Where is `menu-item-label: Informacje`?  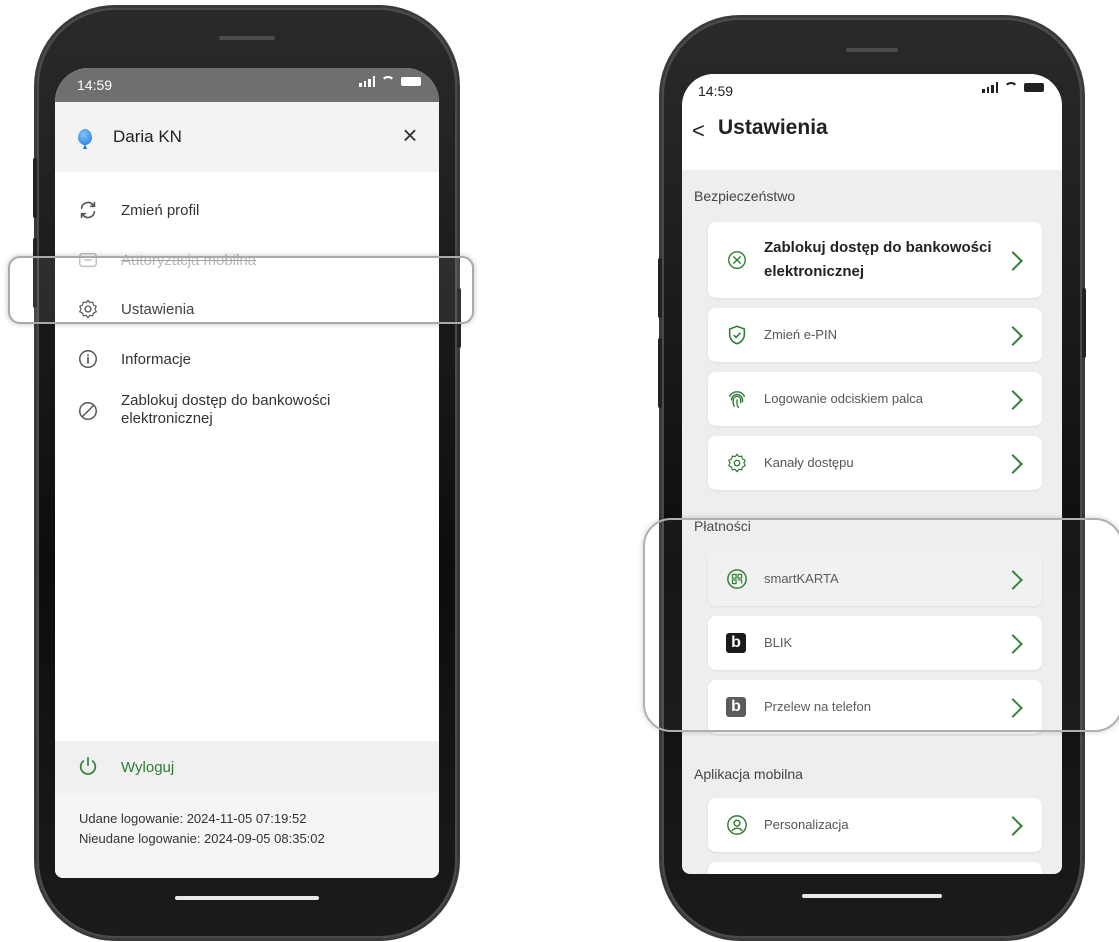
menu-item-label: Informacje is located at coordinates (156, 359).